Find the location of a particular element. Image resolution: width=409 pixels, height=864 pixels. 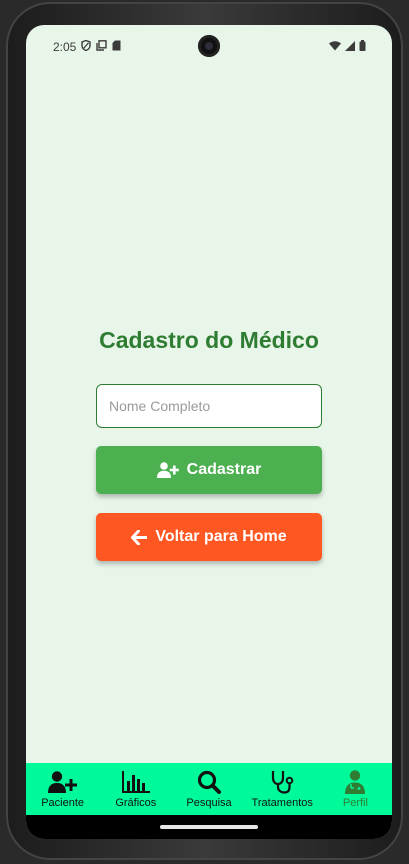

copy-icon is located at coordinates (102, 47).